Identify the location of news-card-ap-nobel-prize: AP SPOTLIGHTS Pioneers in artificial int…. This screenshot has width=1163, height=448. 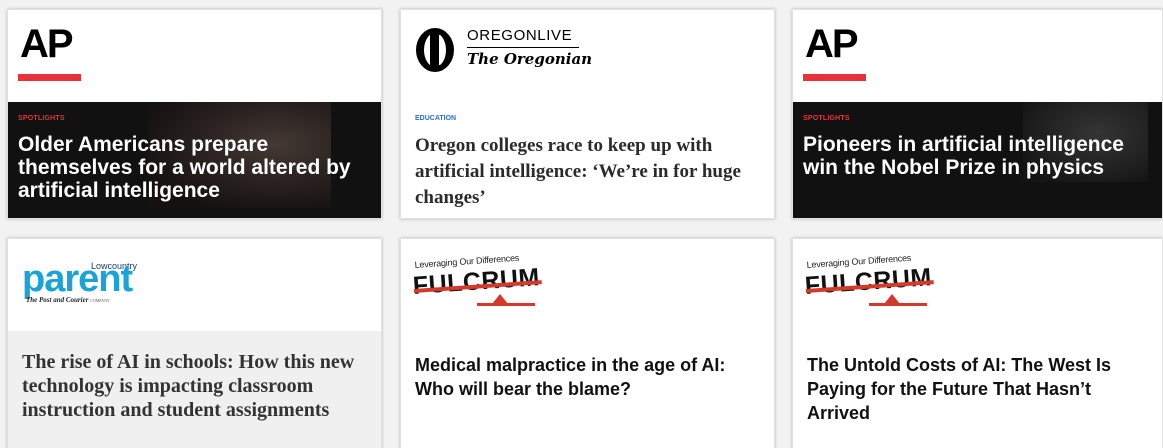
(977, 114).